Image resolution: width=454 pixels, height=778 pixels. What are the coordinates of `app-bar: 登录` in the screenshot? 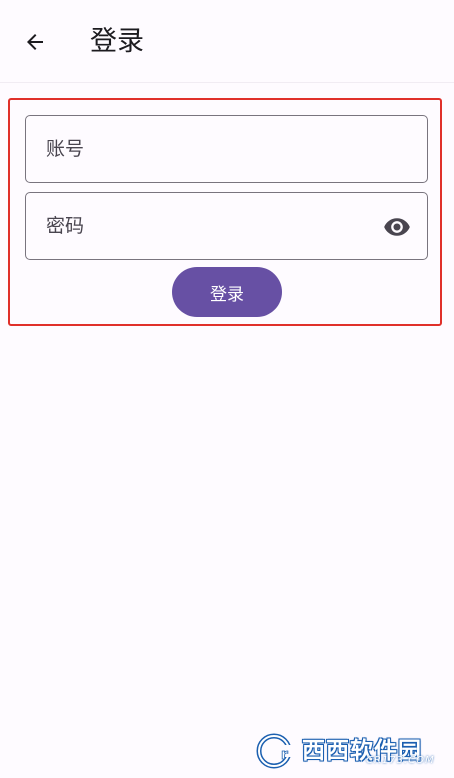 It's located at (227, 41).